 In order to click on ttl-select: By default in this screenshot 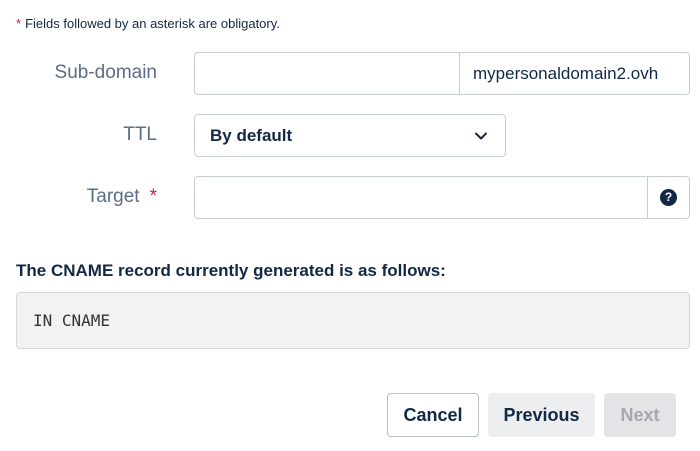, I will do `click(350, 135)`.